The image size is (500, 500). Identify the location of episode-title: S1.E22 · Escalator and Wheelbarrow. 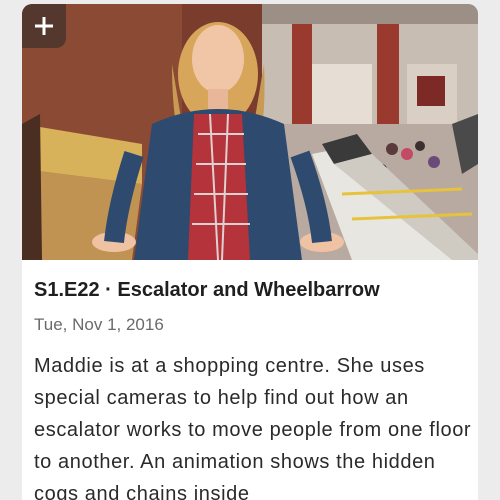
(256, 290).